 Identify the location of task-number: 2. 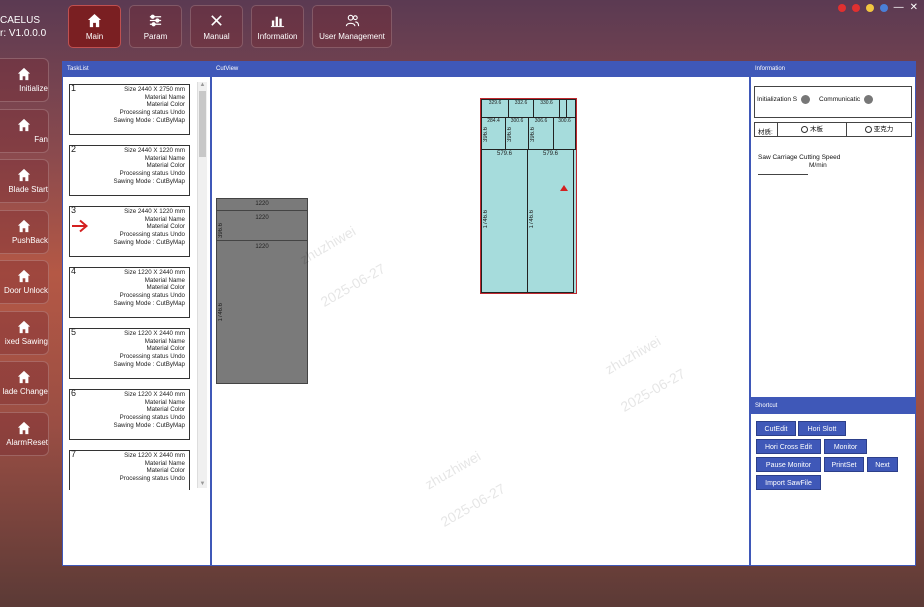
(74, 149).